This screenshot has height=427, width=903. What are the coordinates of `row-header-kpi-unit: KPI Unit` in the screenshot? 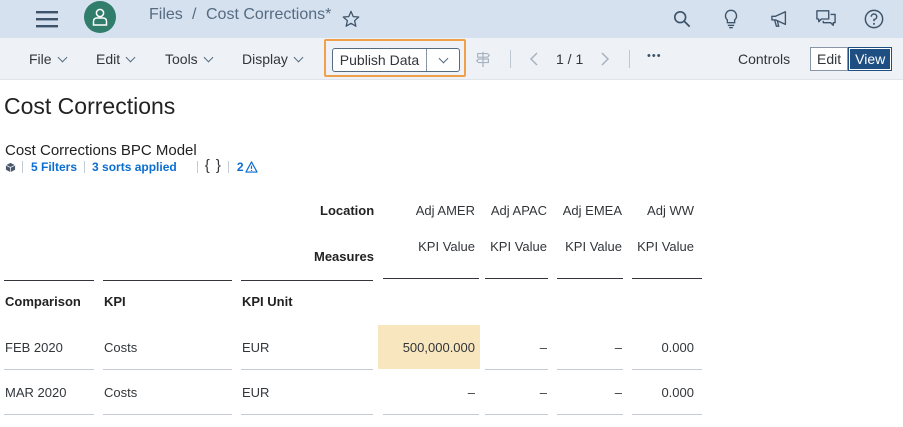 It's located at (267, 301).